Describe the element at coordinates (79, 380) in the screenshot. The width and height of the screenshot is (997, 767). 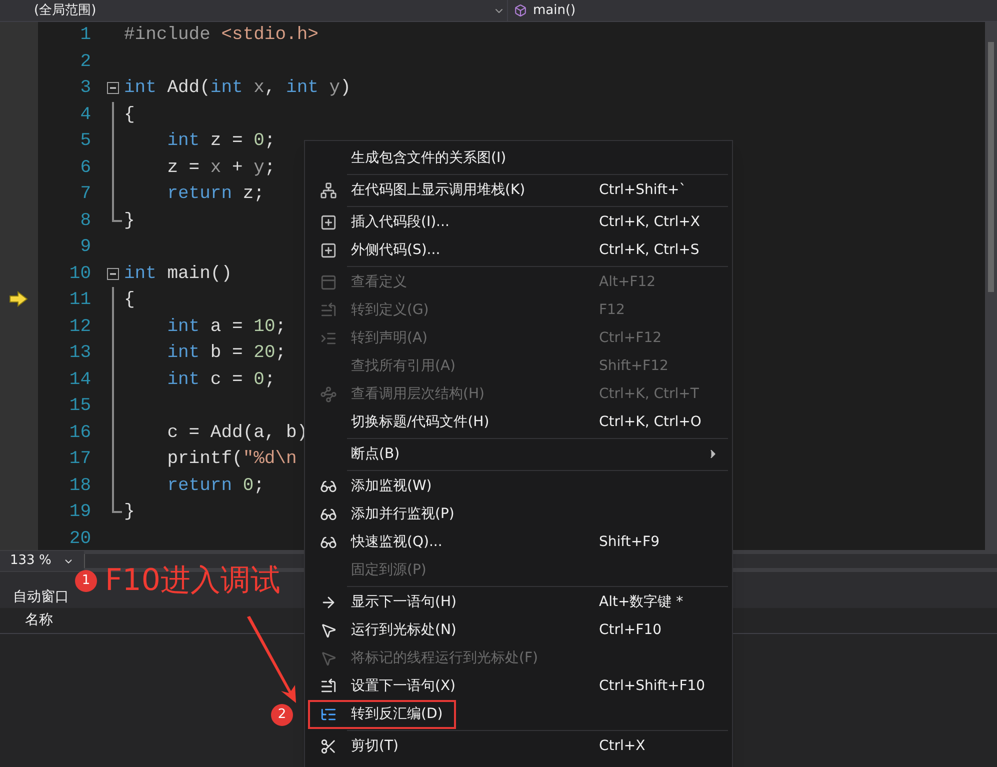
I see `line-number: 14` at that location.